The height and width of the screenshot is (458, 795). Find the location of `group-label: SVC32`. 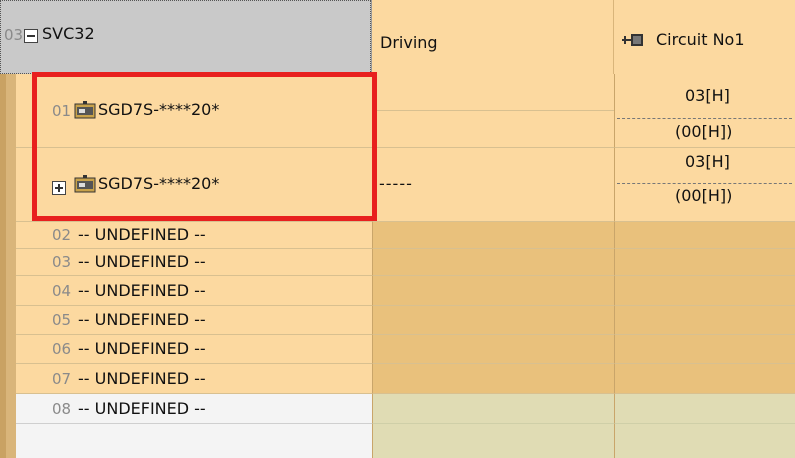

group-label: SVC32 is located at coordinates (68, 33).